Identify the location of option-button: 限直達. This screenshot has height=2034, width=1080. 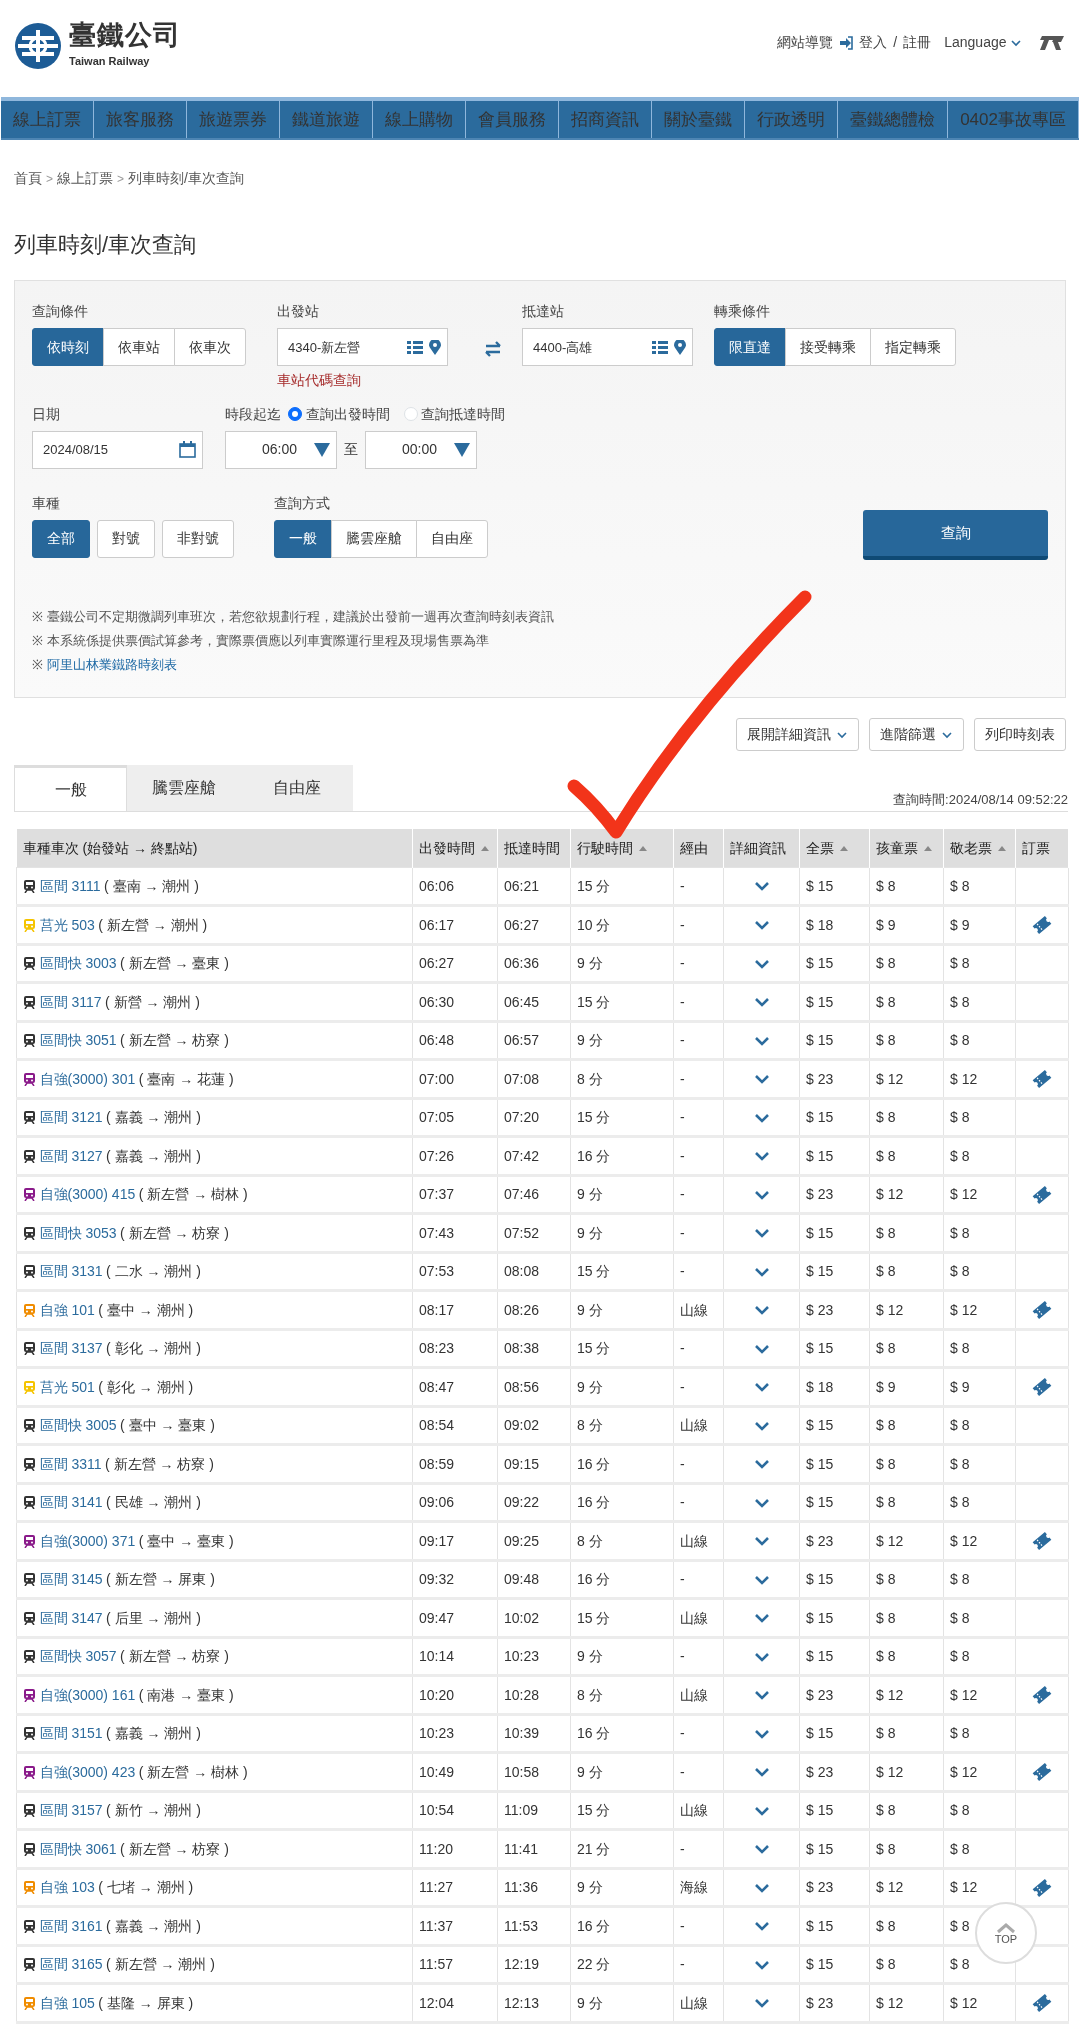
(750, 347).